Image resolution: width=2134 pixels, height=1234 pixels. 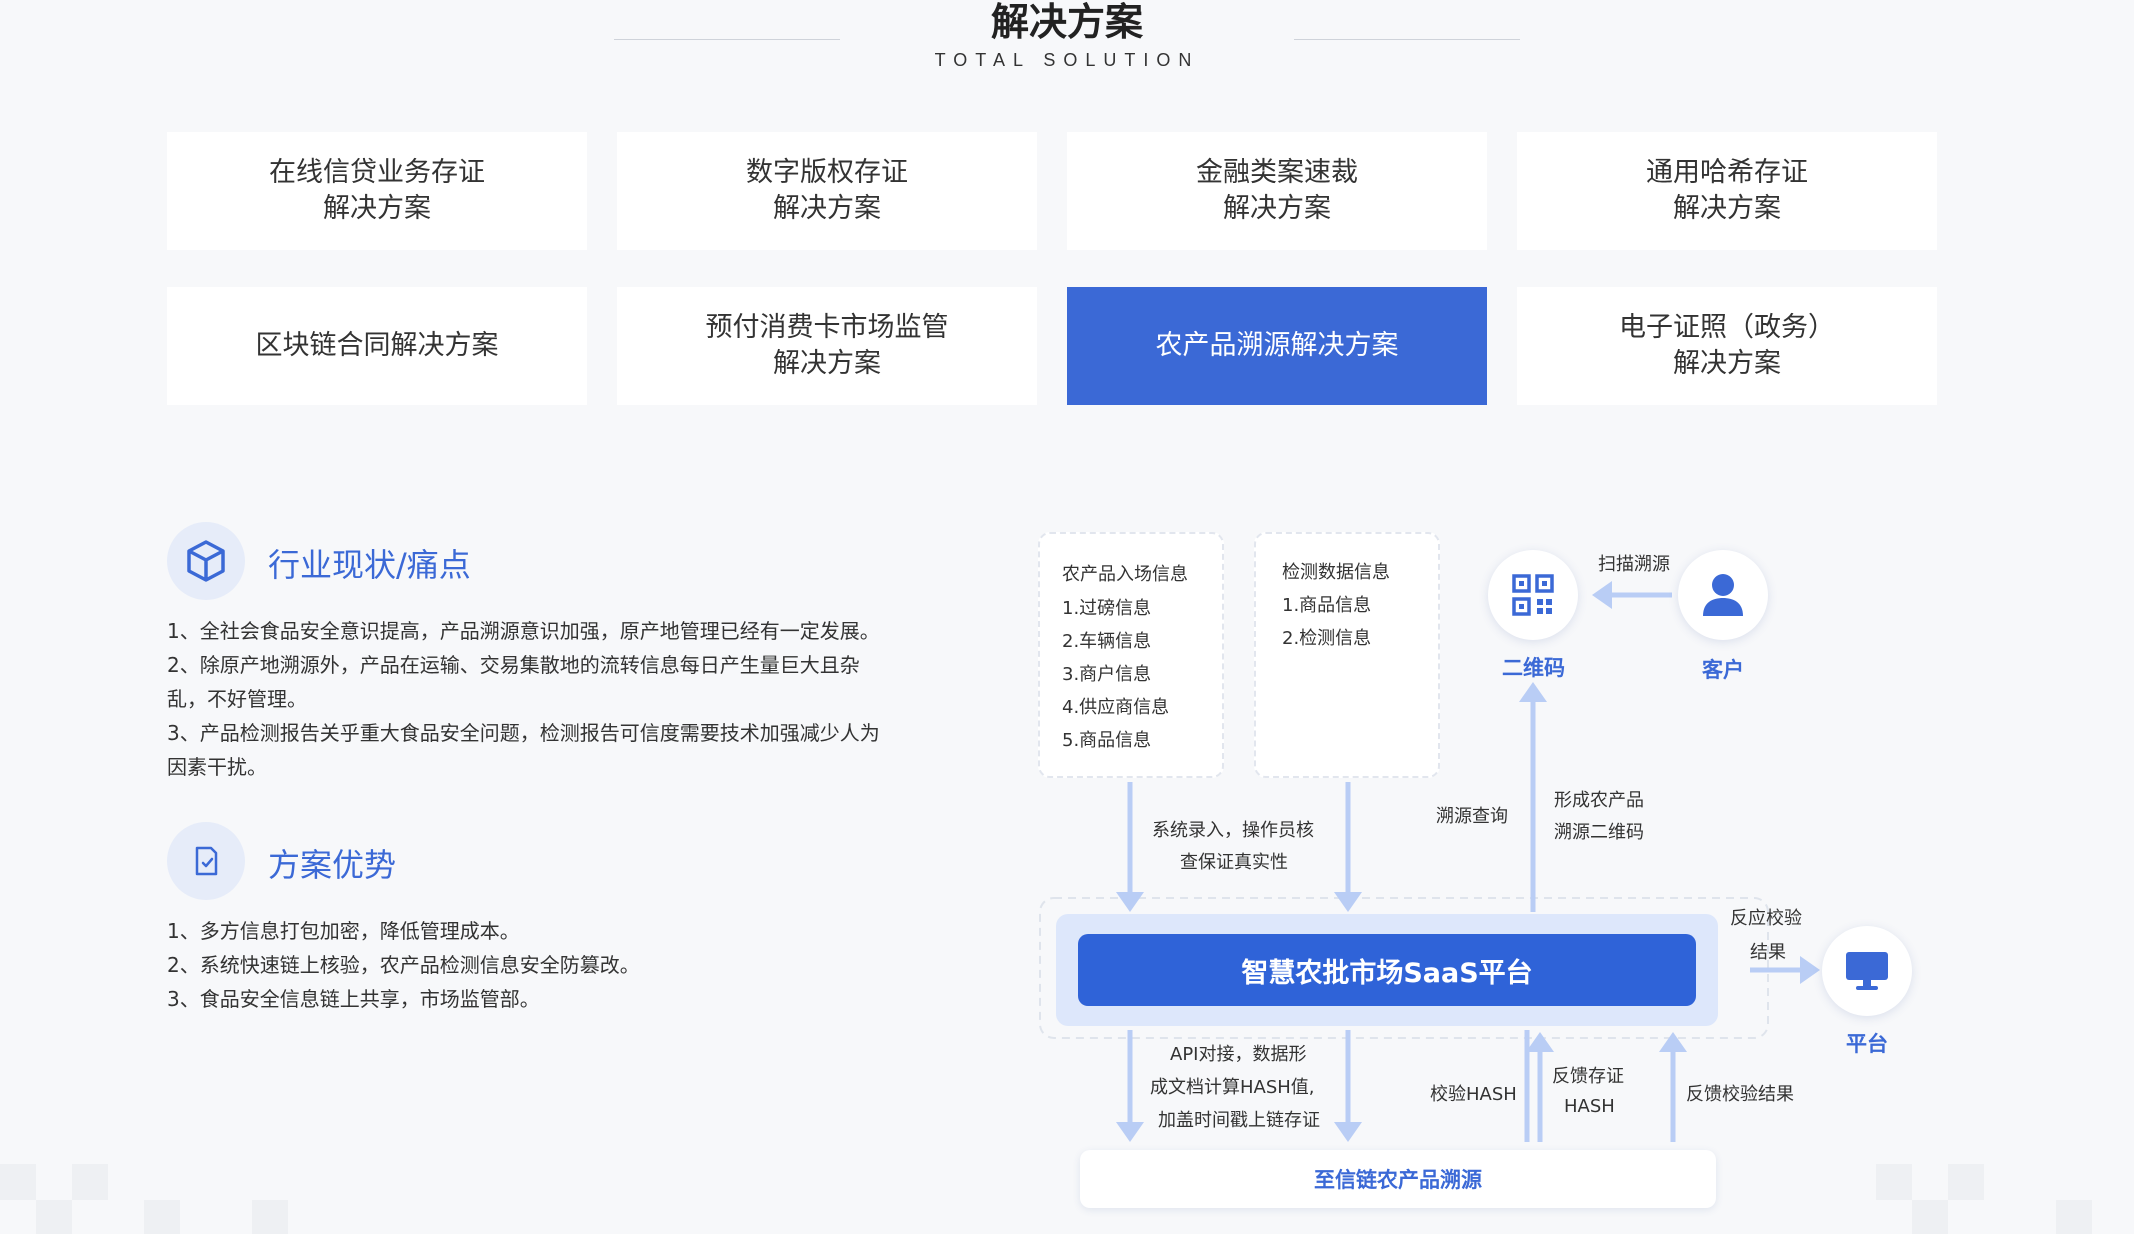 What do you see at coordinates (1599, 832) in the screenshot?
I see `form-qr-label: 溯源二维码` at bounding box center [1599, 832].